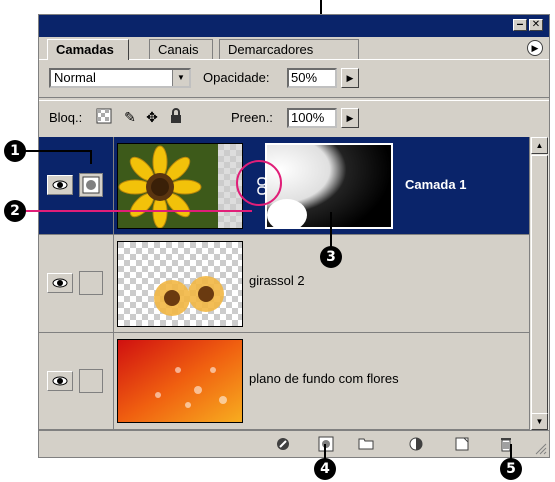 Image resolution: width=555 pixels, height=482 pixels. I want to click on layer-thumbnail-flores, so click(180, 381).